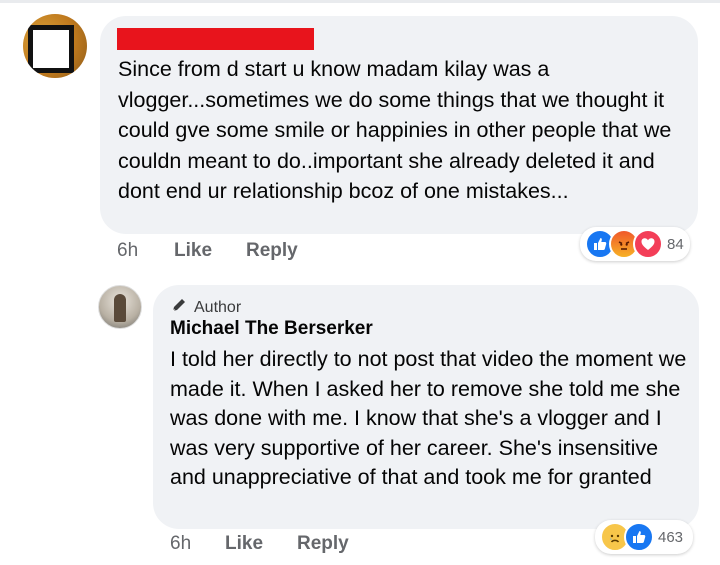 The height and width of the screenshot is (565, 720). I want to click on comment-like-button: Like, so click(193, 251).